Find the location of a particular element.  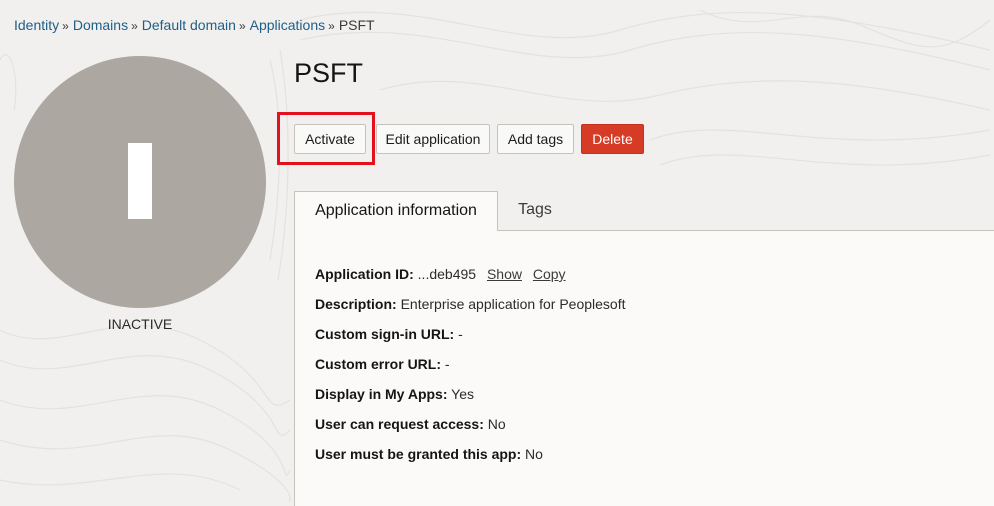

delete-button: Delete is located at coordinates (612, 139).